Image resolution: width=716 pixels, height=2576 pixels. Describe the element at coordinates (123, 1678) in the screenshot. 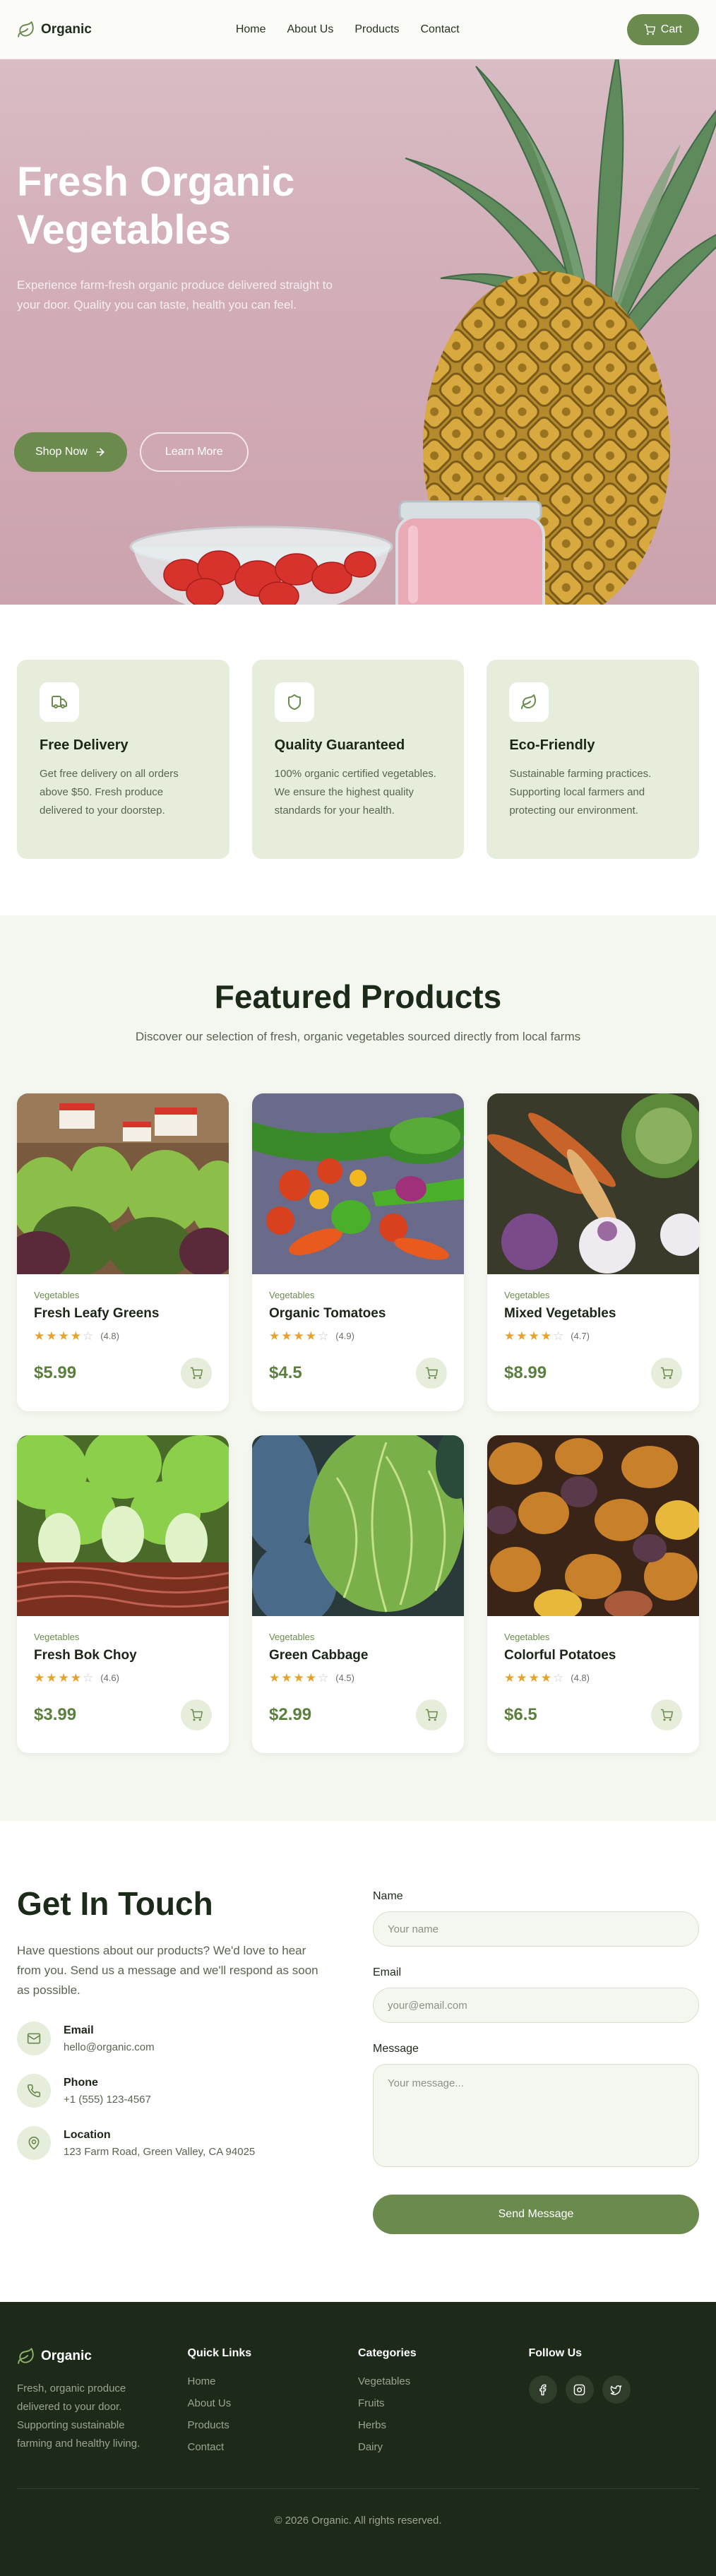

I see `product-rating: ★ ★ ★ ★ ☆ (4.6)` at that location.